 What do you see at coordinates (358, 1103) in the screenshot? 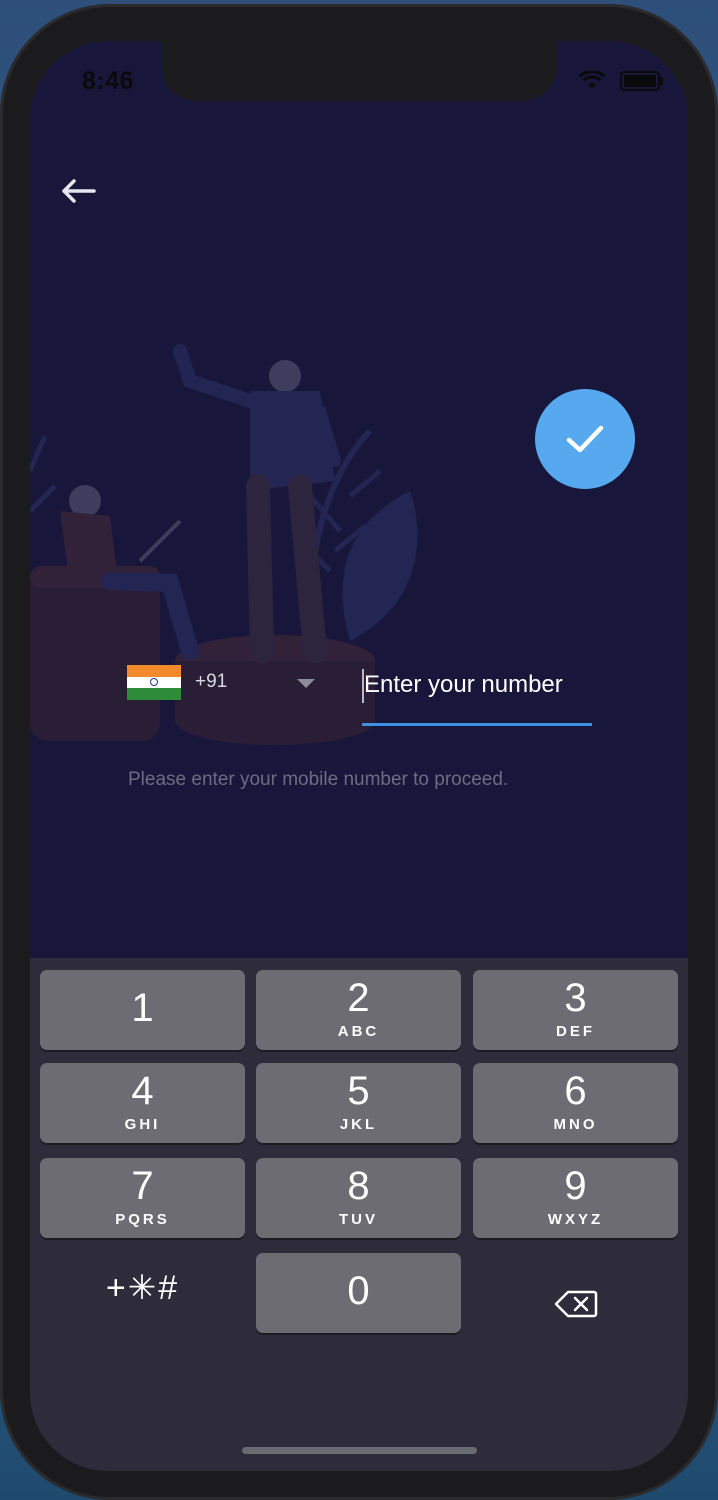
I see `key-5: 5 JKL` at bounding box center [358, 1103].